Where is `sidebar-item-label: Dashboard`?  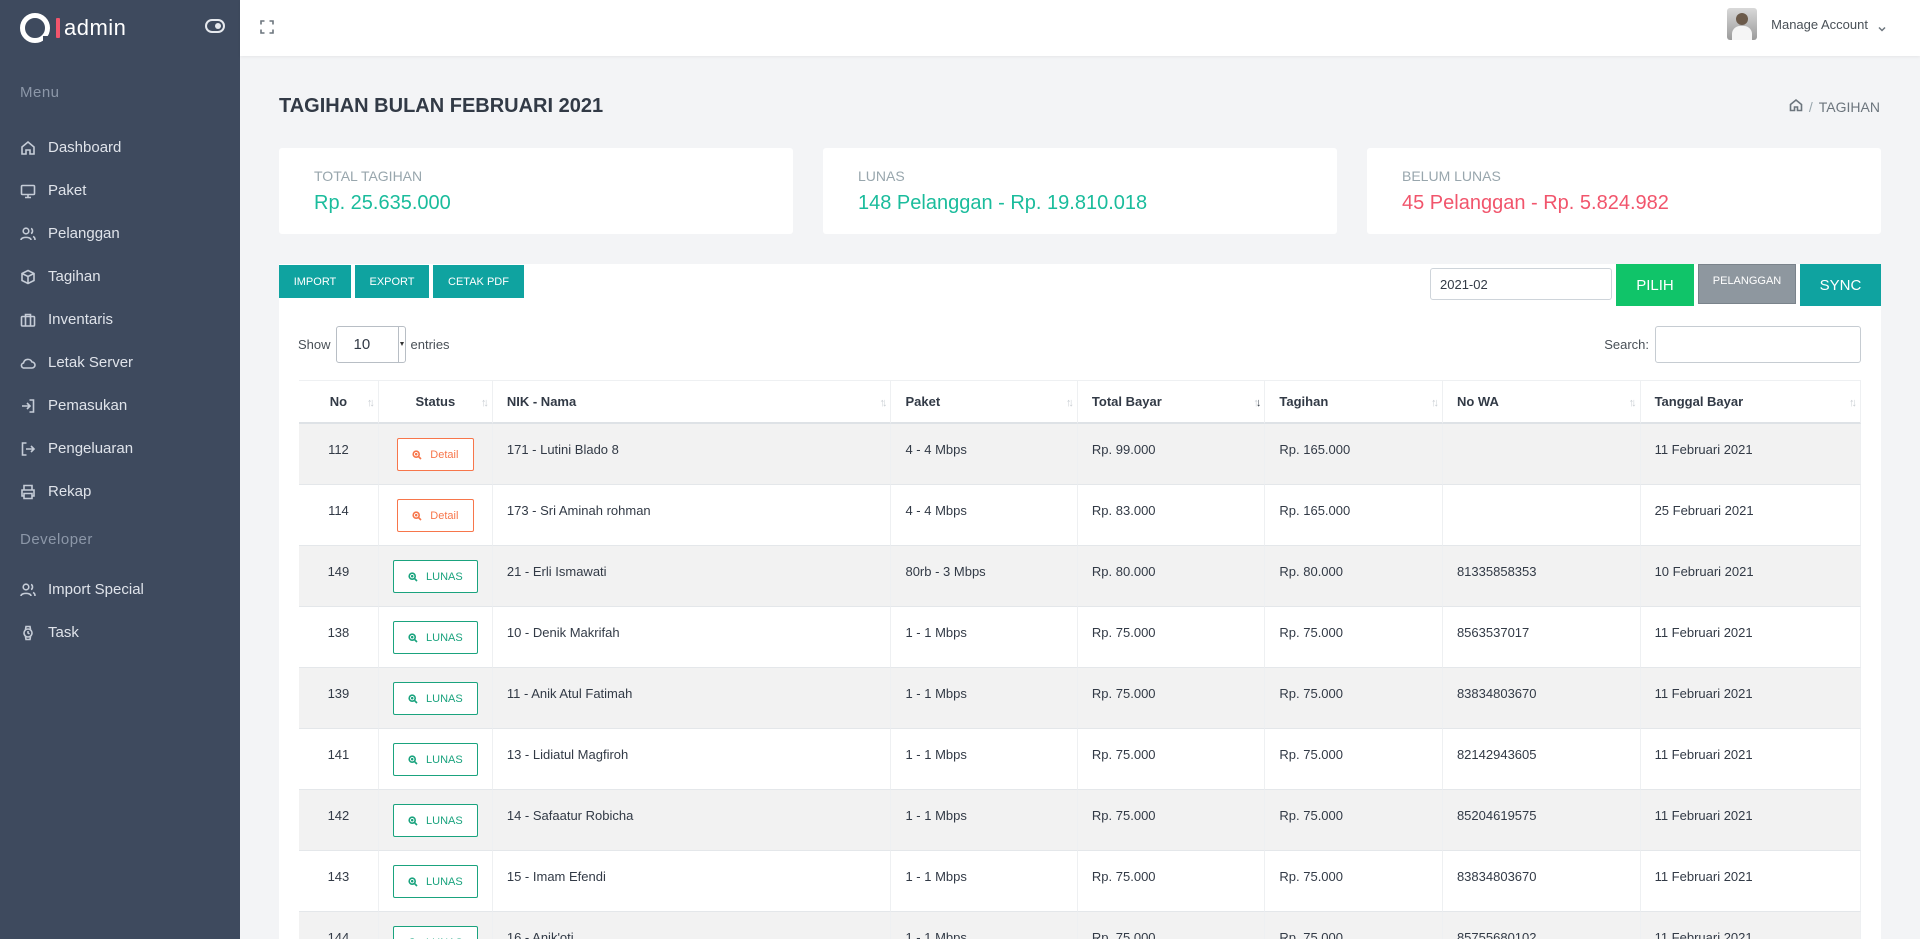 sidebar-item-label: Dashboard is located at coordinates (85, 147).